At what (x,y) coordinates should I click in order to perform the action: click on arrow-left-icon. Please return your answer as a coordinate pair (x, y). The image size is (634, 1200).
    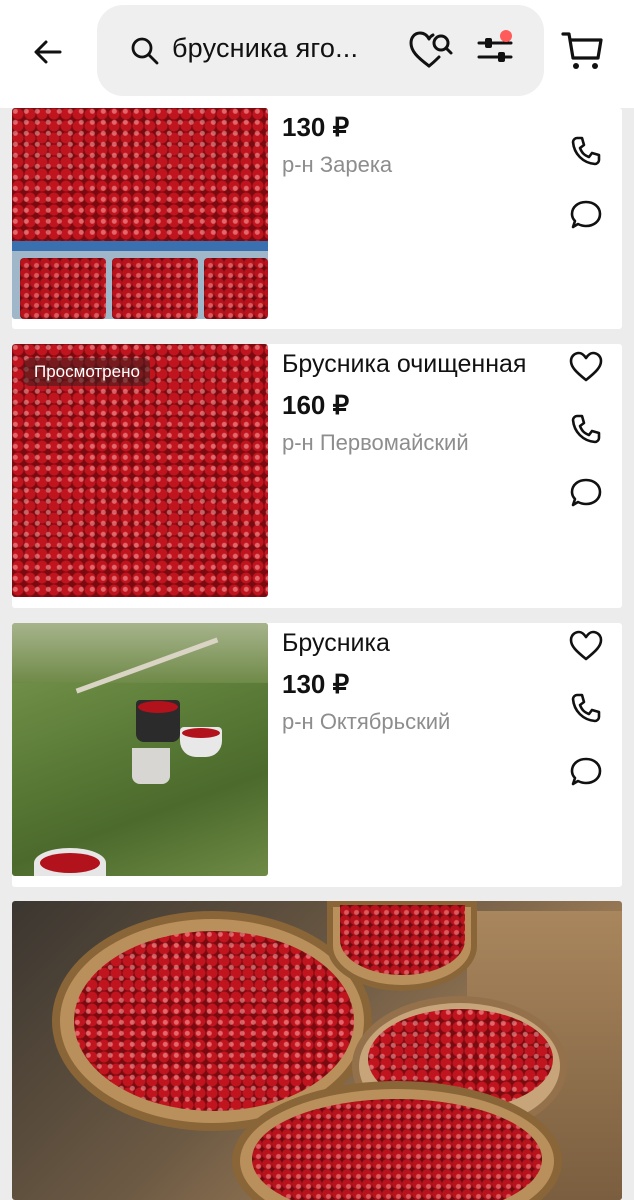
    Looking at the image, I should click on (48, 52).